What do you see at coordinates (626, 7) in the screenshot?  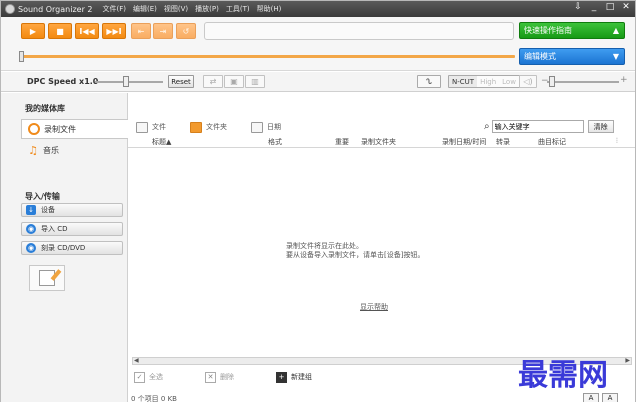 I see `close-icon: ✕` at bounding box center [626, 7].